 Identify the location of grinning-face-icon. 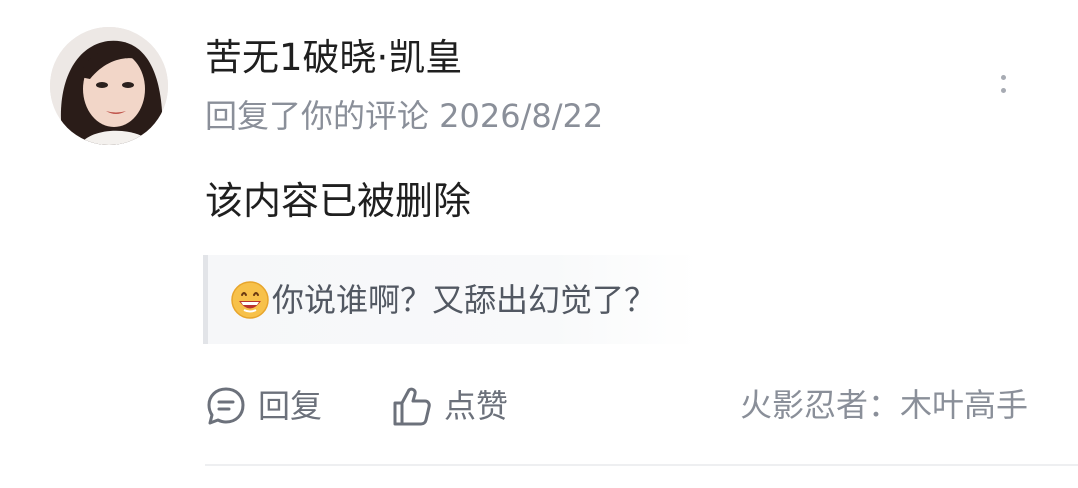
(250, 299).